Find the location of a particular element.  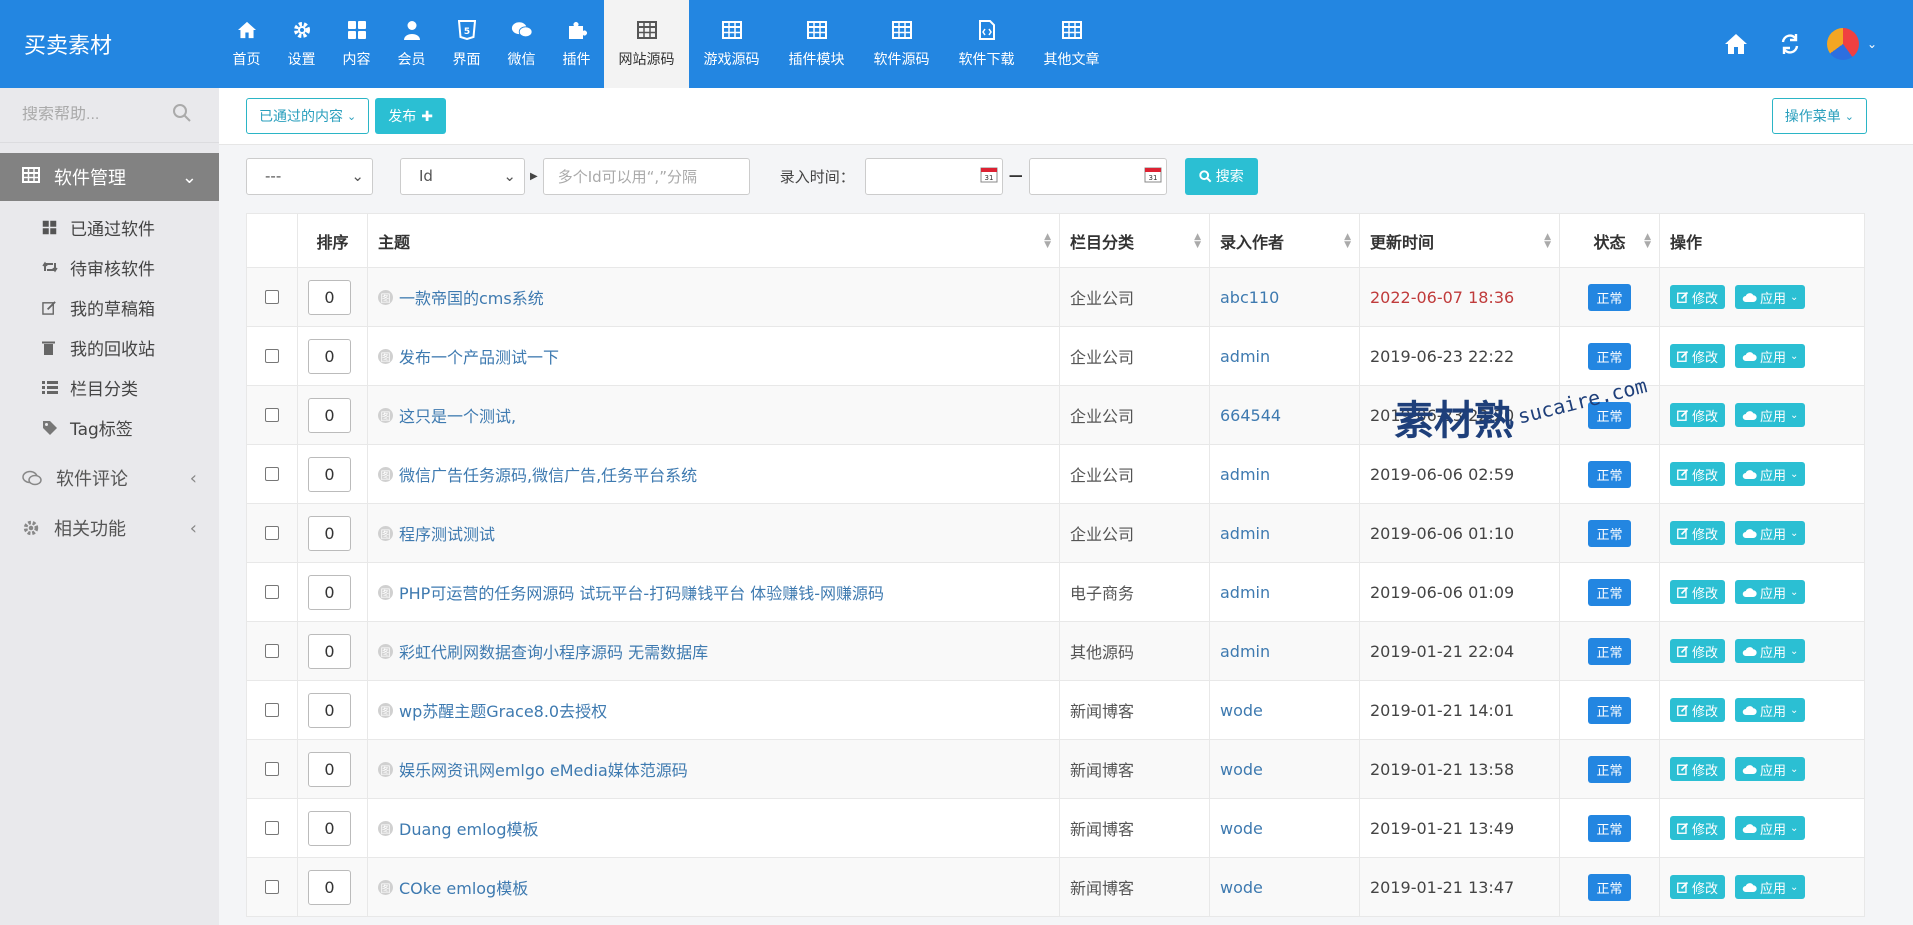

nav-item-5: 微信 is located at coordinates (521, 44).